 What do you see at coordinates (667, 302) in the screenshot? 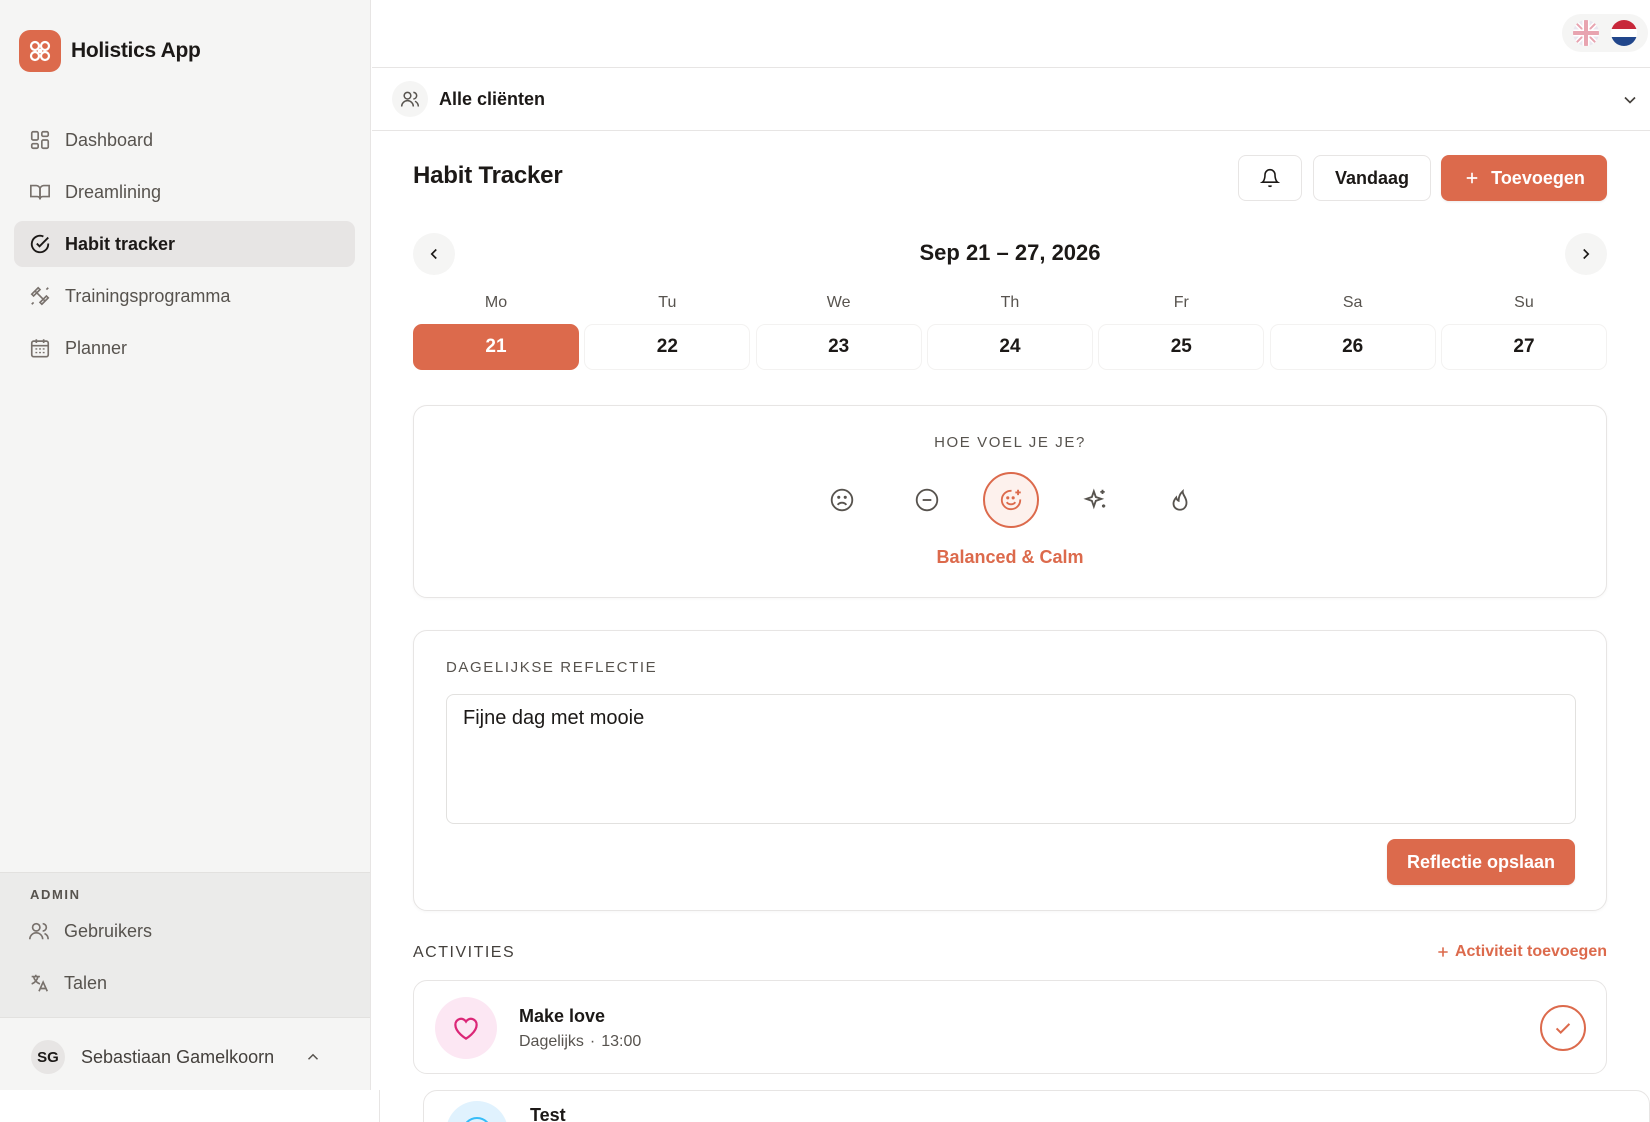
I see `day-abbr: Tu` at bounding box center [667, 302].